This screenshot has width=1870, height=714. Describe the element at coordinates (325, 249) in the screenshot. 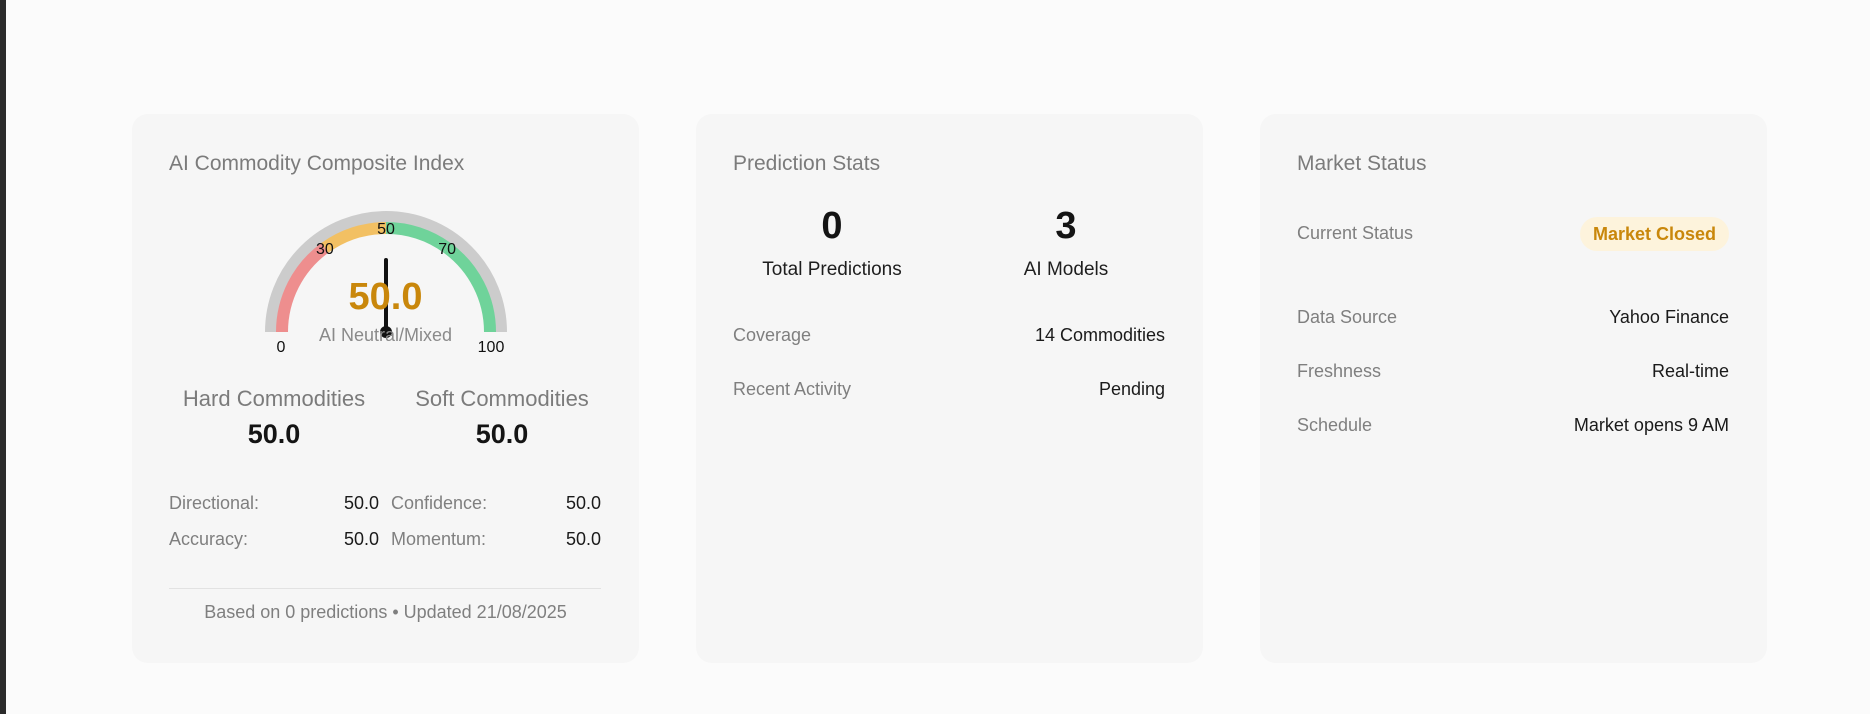

I see `gauge-tick-label: 30` at that location.